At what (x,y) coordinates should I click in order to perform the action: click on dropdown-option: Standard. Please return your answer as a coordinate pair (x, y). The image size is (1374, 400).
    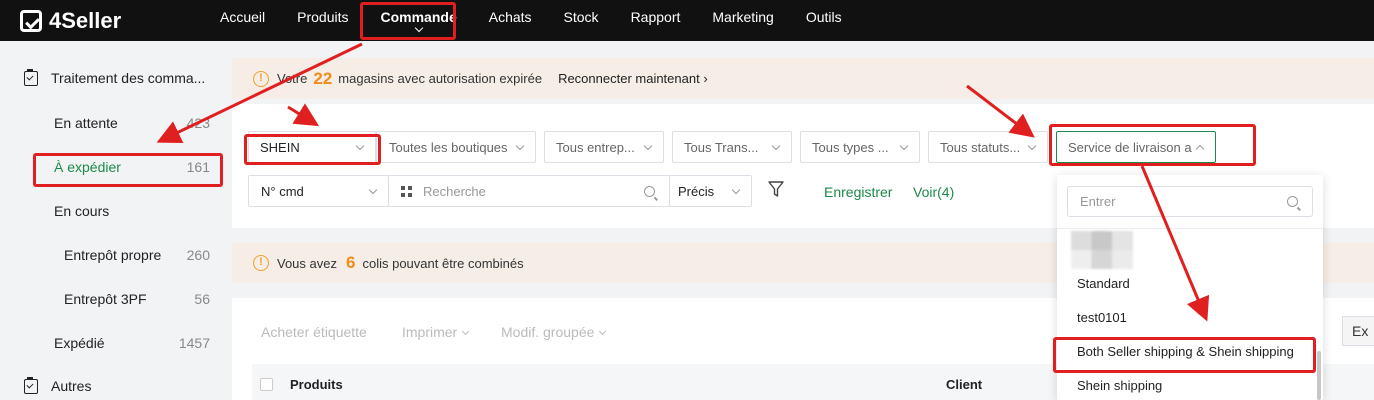
    Looking at the image, I should click on (1103, 283).